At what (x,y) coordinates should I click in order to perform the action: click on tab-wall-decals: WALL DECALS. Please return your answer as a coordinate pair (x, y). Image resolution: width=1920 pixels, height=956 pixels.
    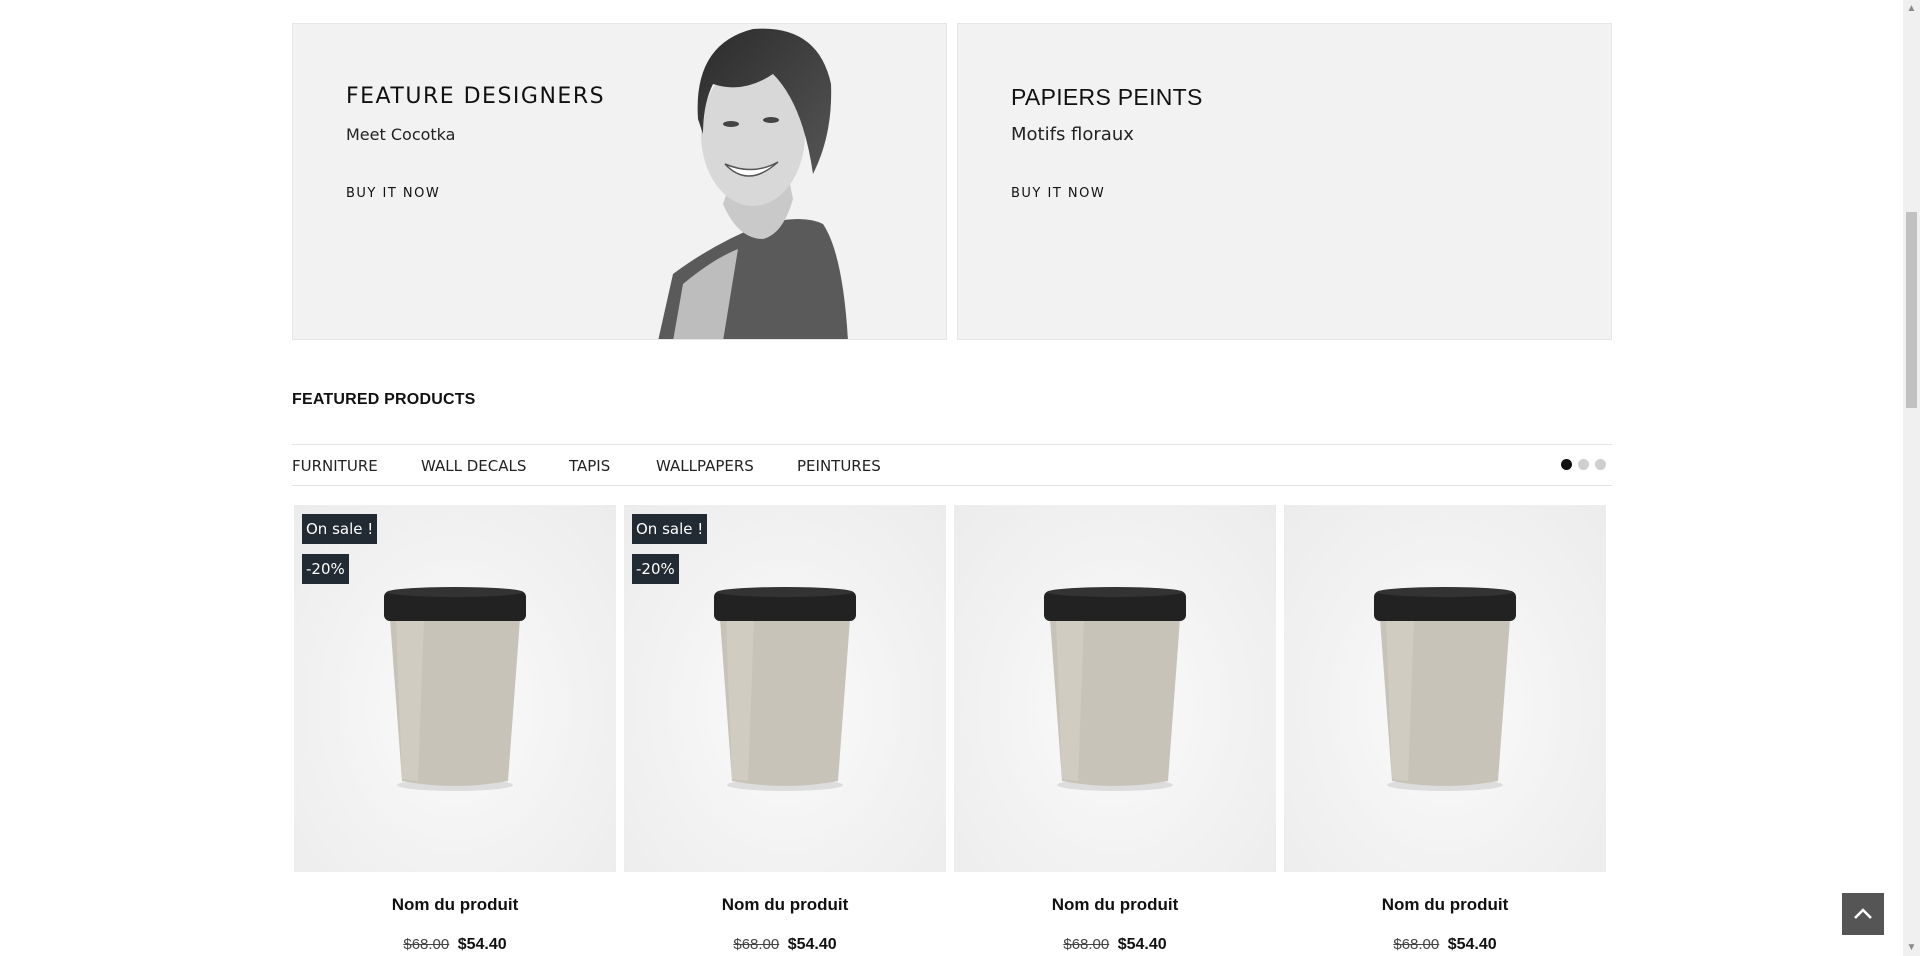
    Looking at the image, I should click on (473, 466).